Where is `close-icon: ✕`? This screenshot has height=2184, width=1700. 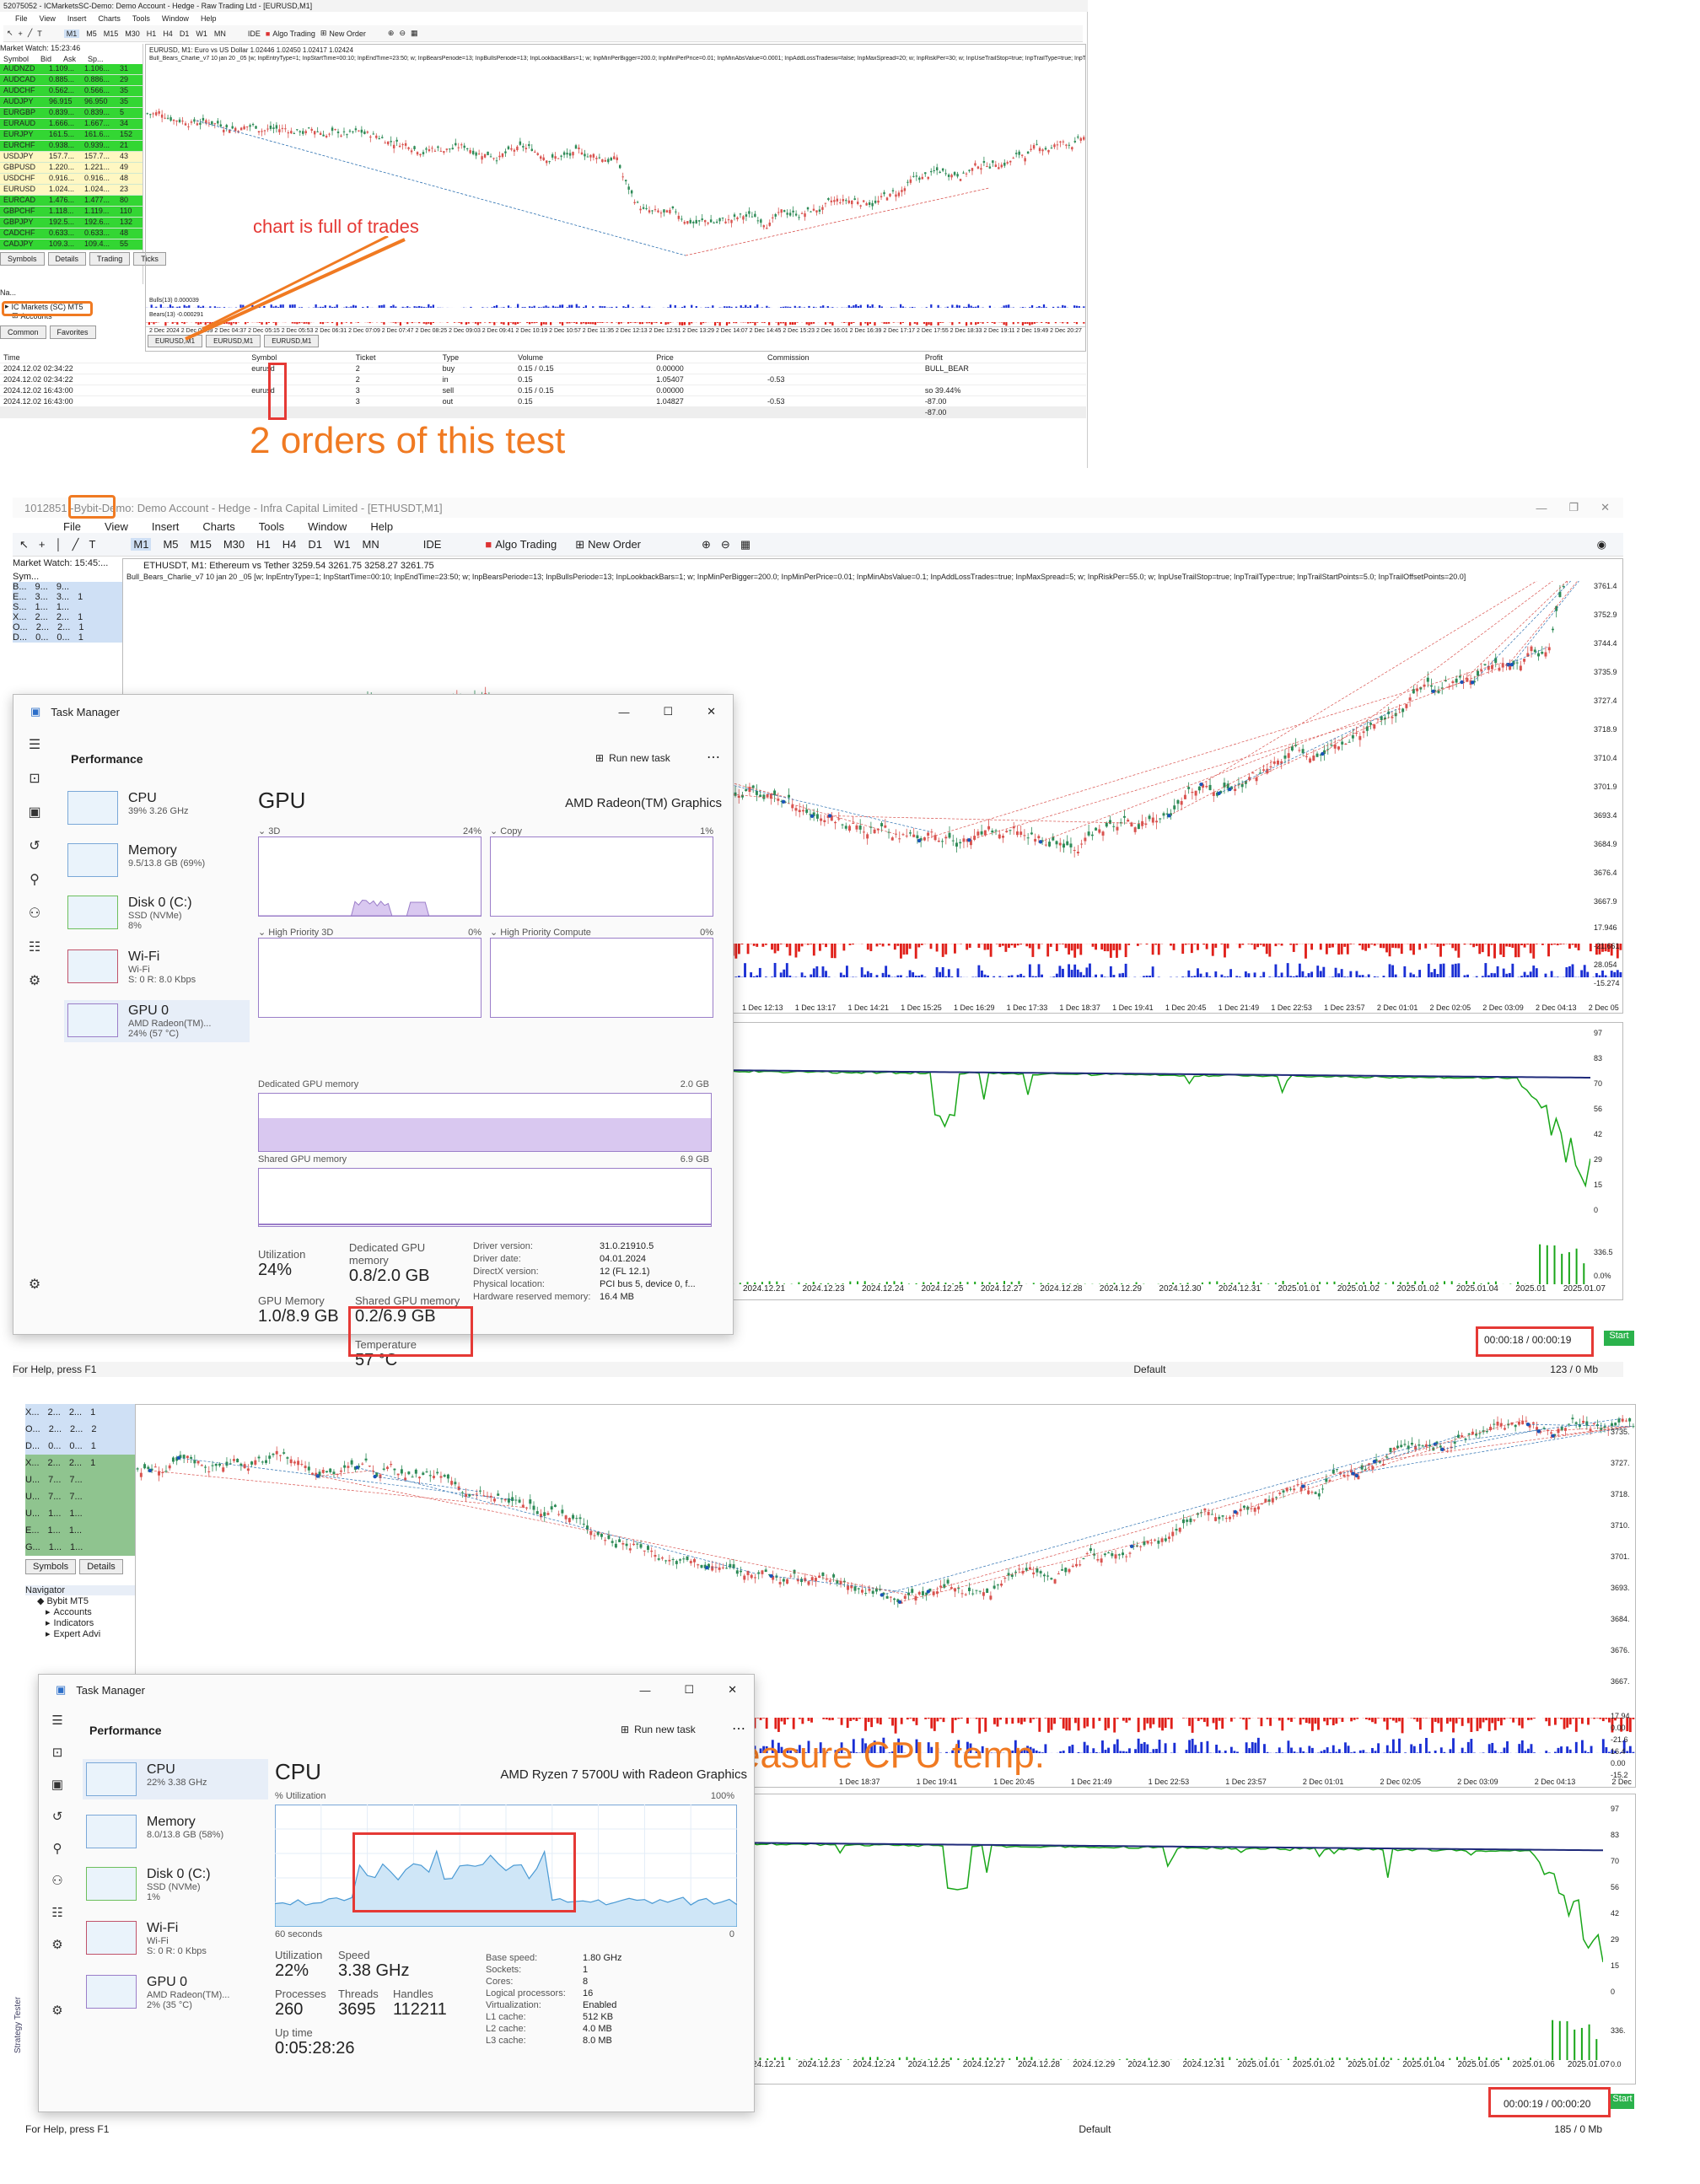
close-icon: ✕ is located at coordinates (1605, 508).